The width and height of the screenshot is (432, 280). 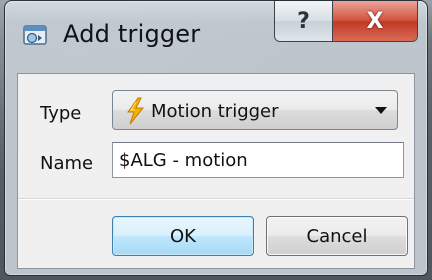 I want to click on name-label: Name, so click(x=67, y=163).